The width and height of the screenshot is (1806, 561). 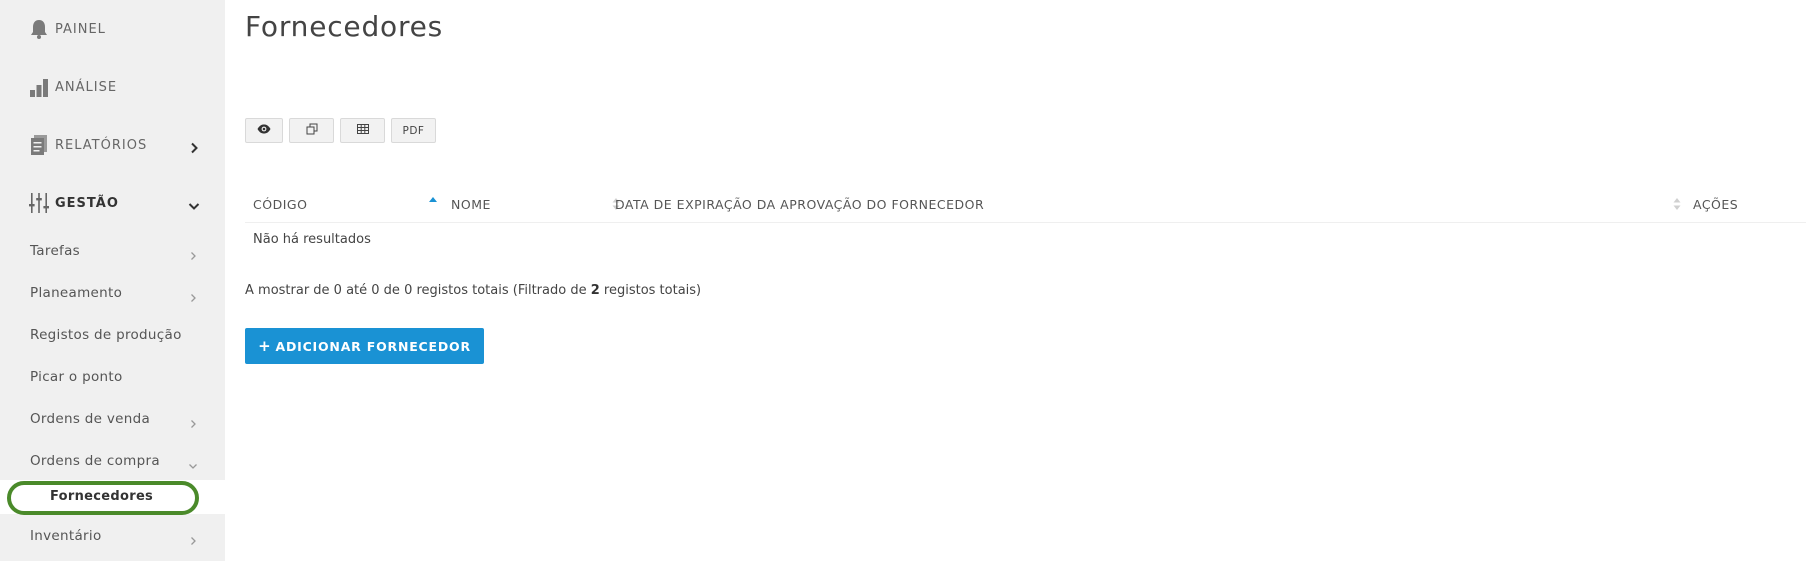 I want to click on sidebar-item-planeamento: Planeamento, so click(x=112, y=293).